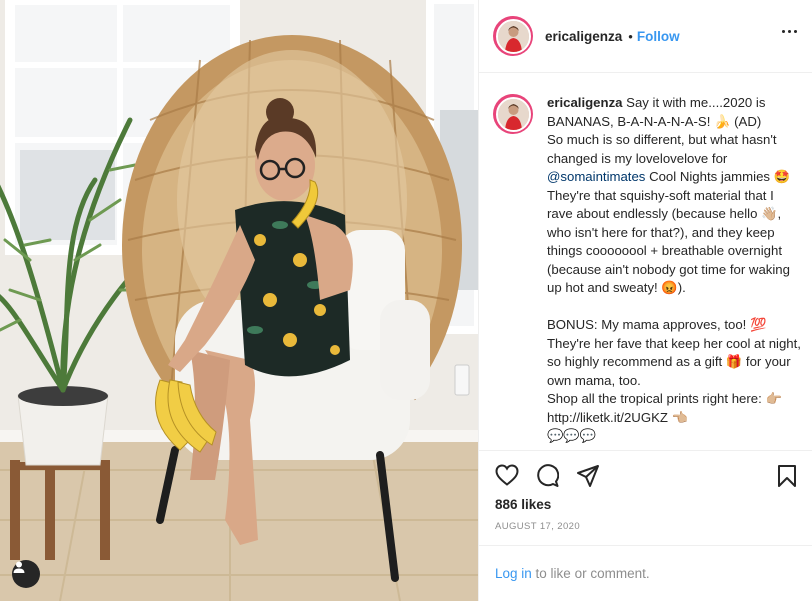 This screenshot has width=812, height=601. What do you see at coordinates (537, 526) in the screenshot?
I see `post-date: AUGUST 17, 2020` at bounding box center [537, 526].